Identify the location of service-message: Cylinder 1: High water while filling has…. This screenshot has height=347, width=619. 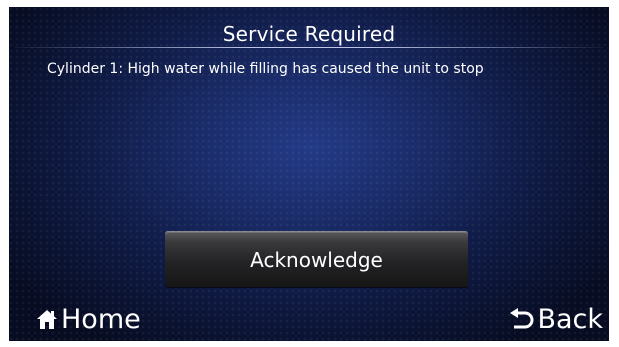
(265, 69).